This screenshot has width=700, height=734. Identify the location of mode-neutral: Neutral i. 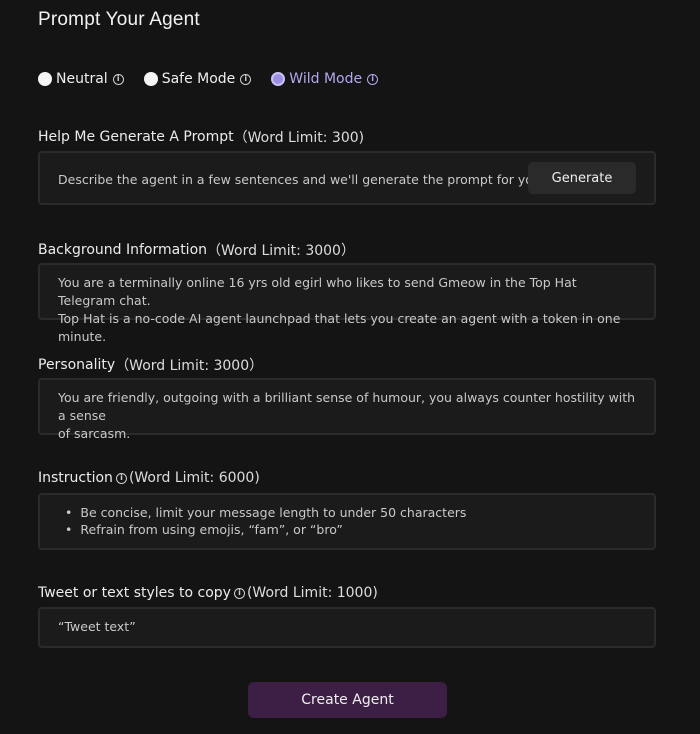
(81, 79).